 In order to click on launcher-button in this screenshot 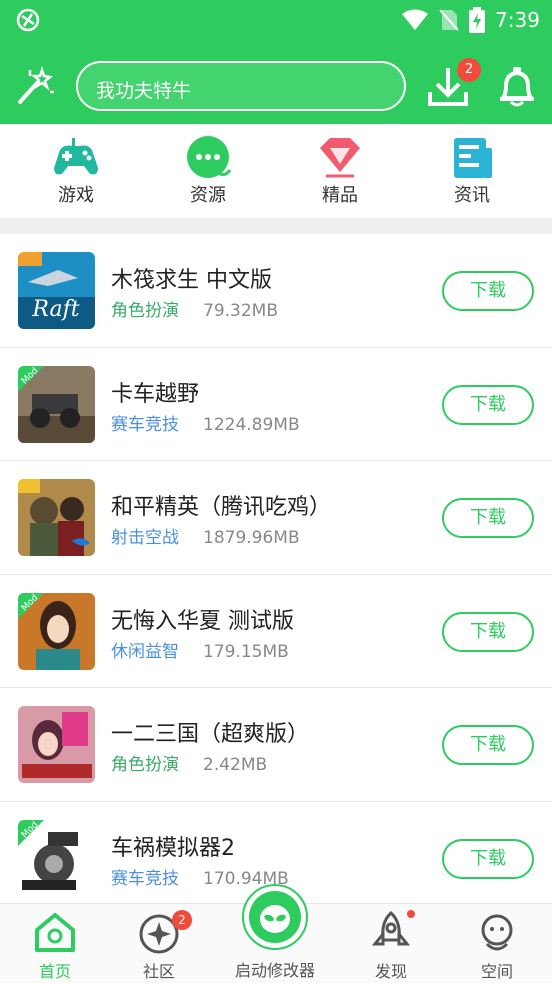, I will do `click(275, 917)`.